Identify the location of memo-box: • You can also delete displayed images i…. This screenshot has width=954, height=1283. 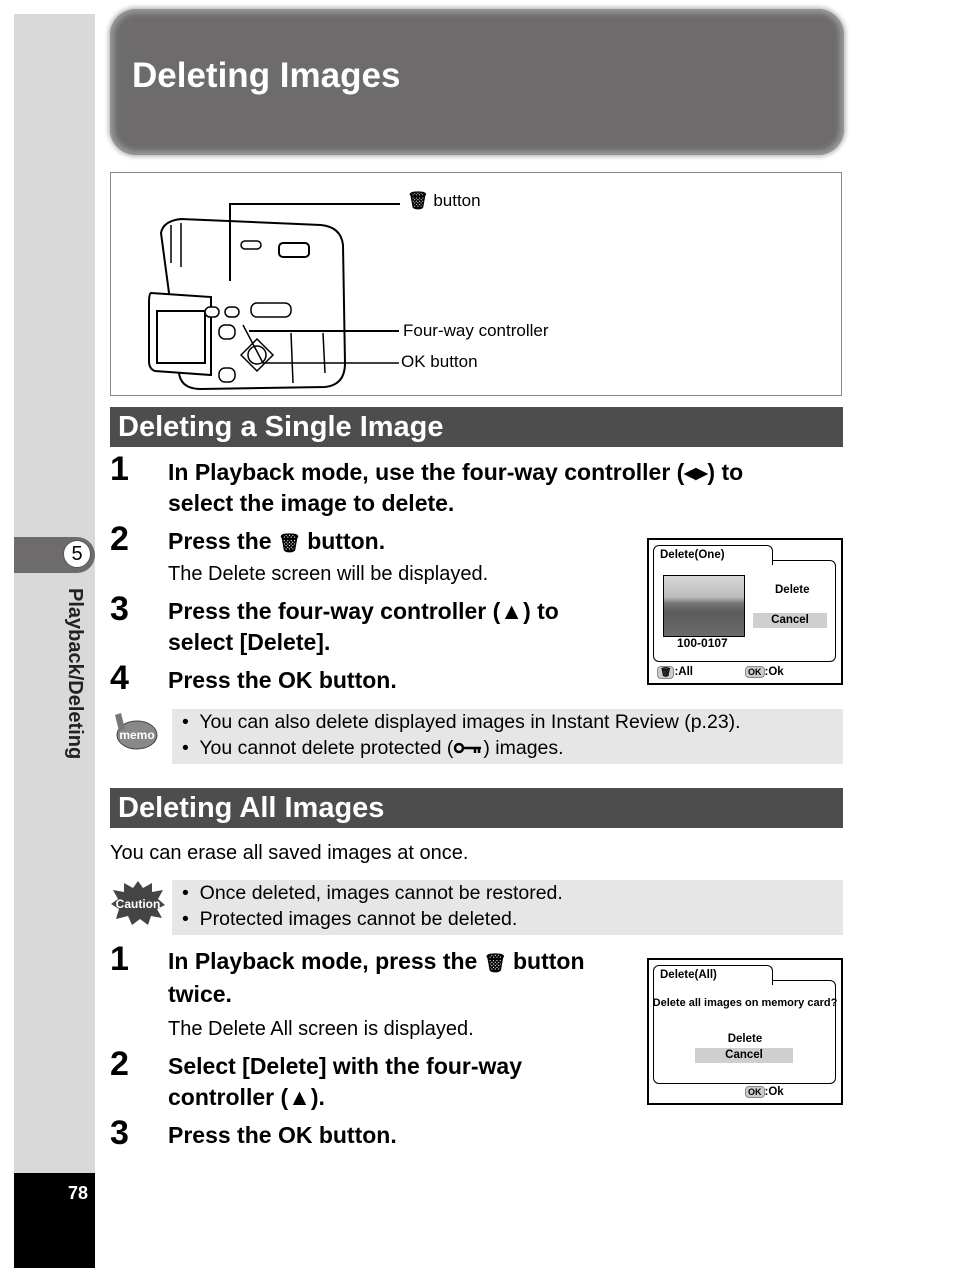
(507, 736).